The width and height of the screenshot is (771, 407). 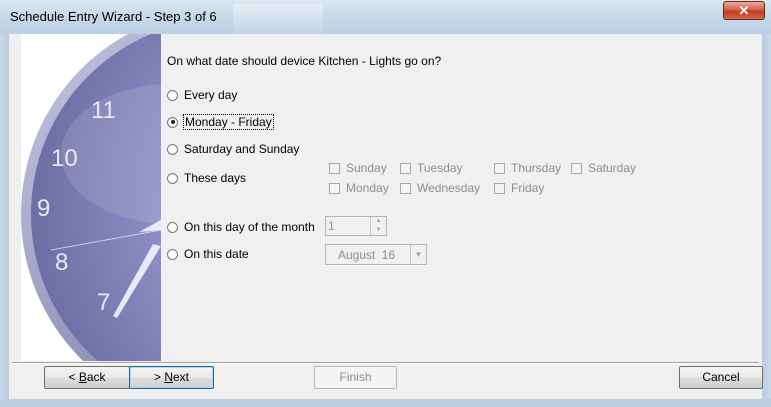 I want to click on checkbox-saturday: Saturday, so click(x=603, y=168).